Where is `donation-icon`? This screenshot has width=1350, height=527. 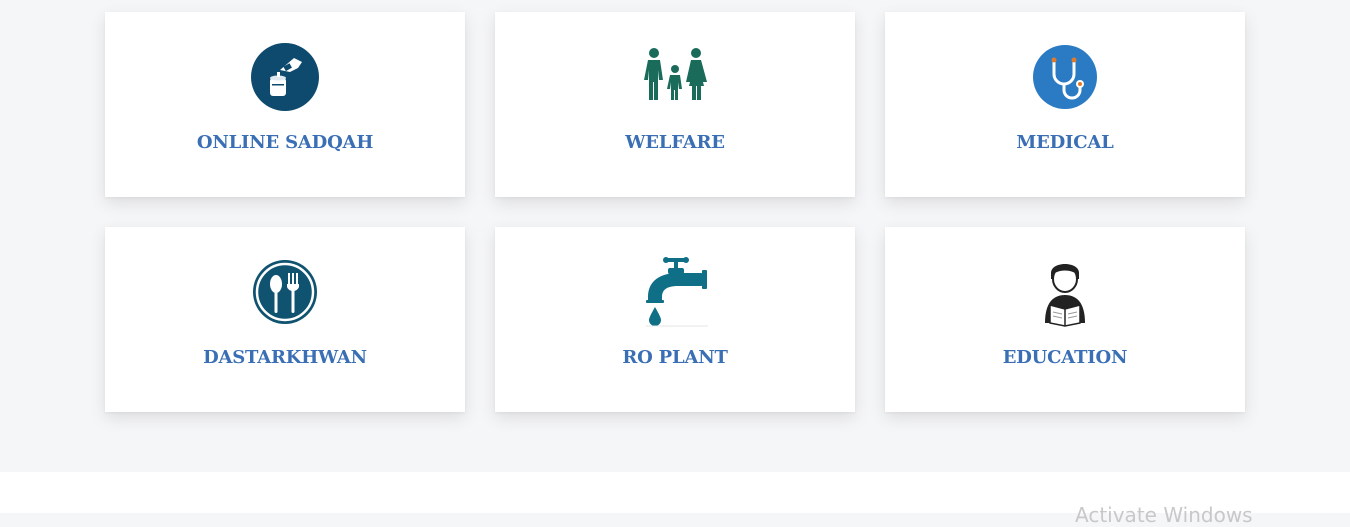
donation-icon is located at coordinates (285, 77).